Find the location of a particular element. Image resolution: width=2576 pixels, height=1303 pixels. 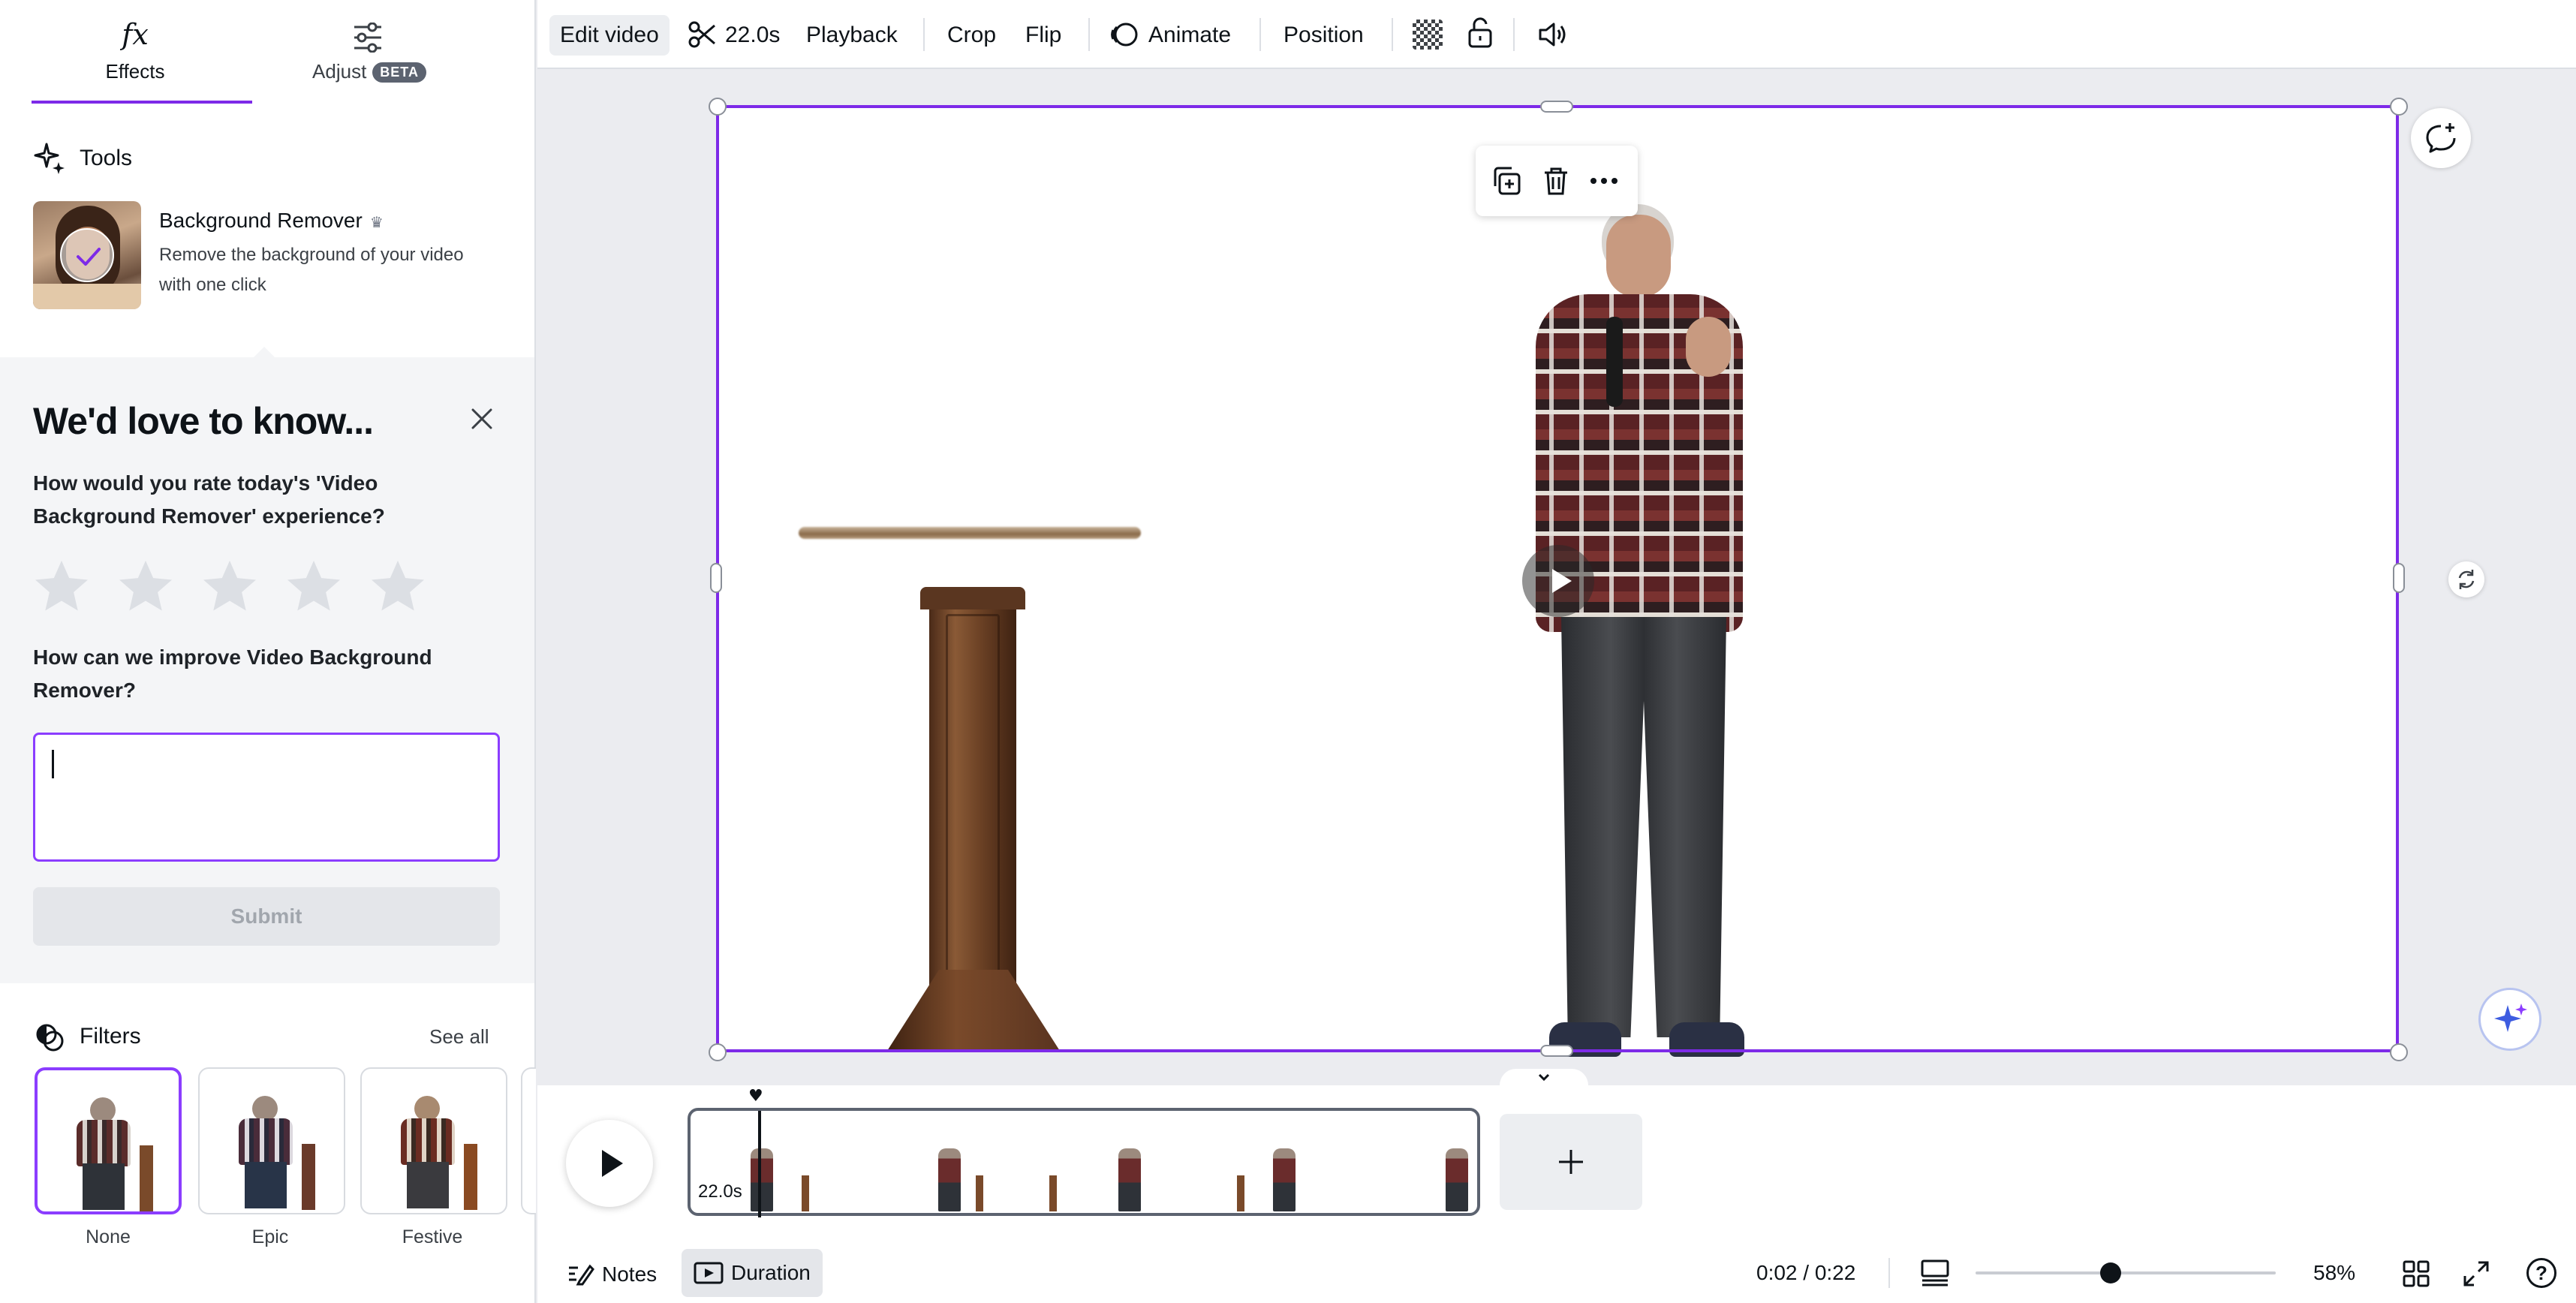

feedback-textarea is located at coordinates (266, 797).